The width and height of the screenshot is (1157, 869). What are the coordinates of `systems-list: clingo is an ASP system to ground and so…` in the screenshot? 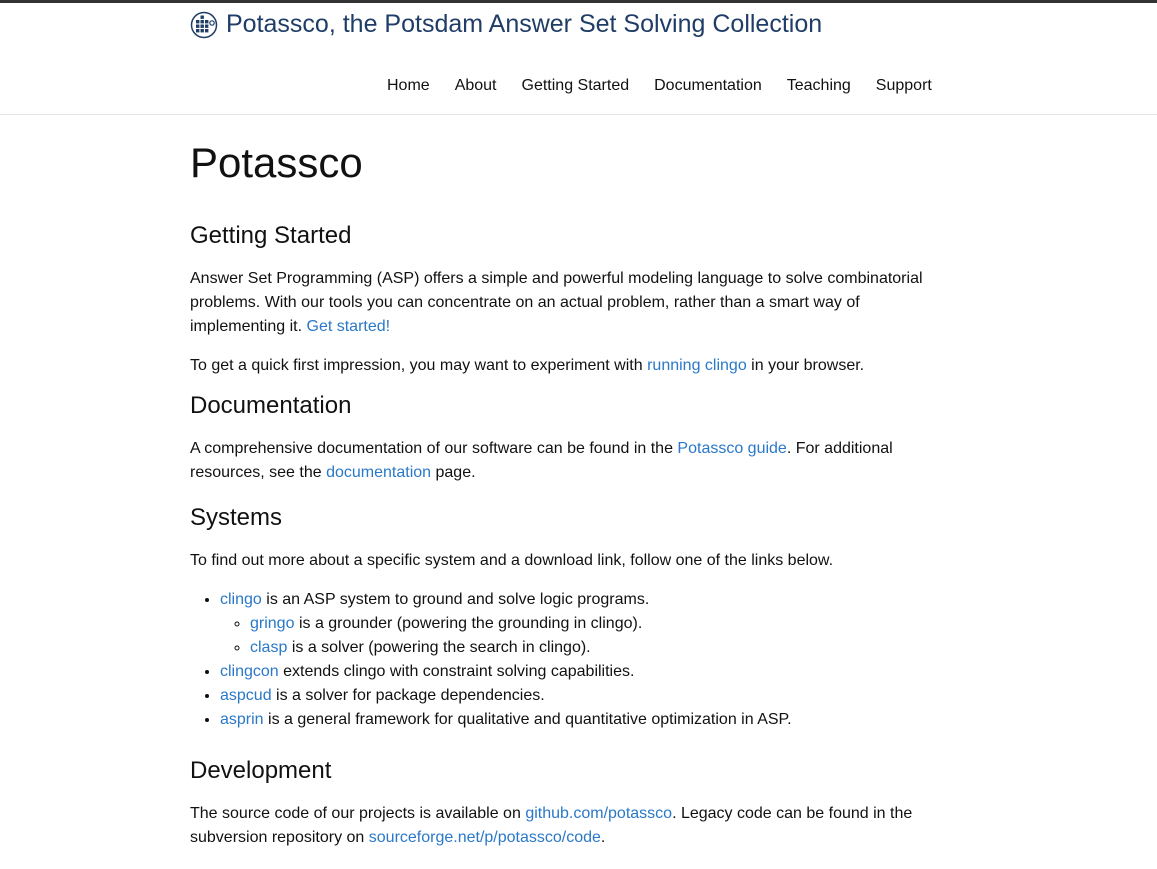 It's located at (557, 660).